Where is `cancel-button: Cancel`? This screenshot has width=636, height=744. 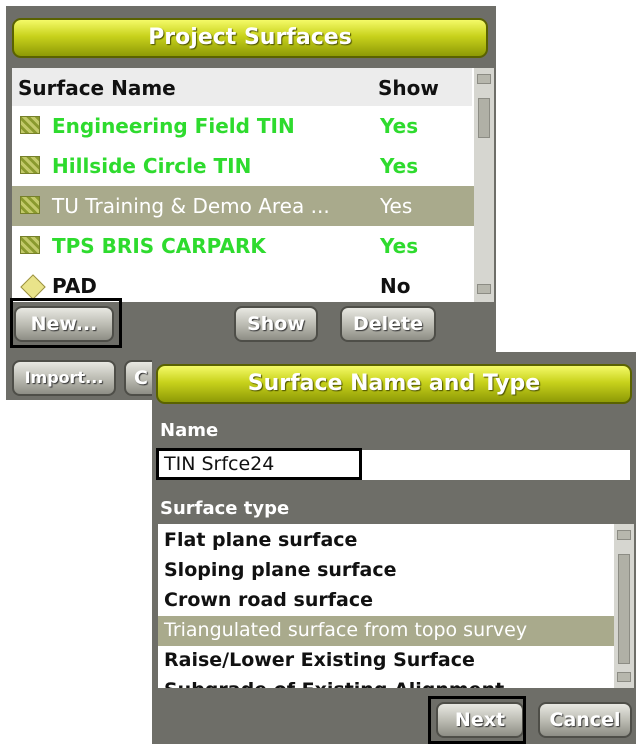
cancel-button: Cancel is located at coordinates (585, 720).